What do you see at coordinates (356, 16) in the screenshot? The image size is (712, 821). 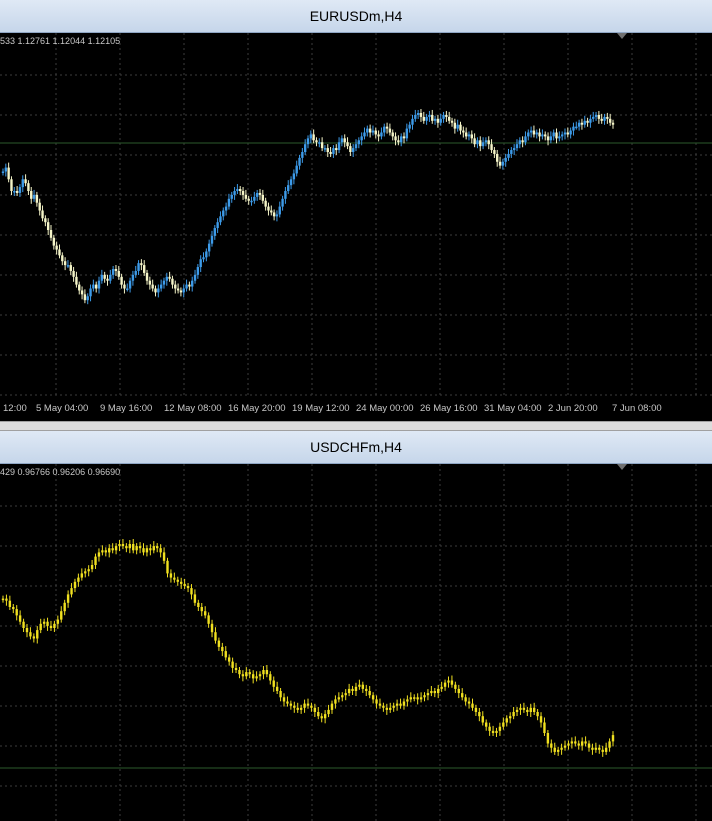 I see `eurusd-title-bar: EURUSDm,H4` at bounding box center [356, 16].